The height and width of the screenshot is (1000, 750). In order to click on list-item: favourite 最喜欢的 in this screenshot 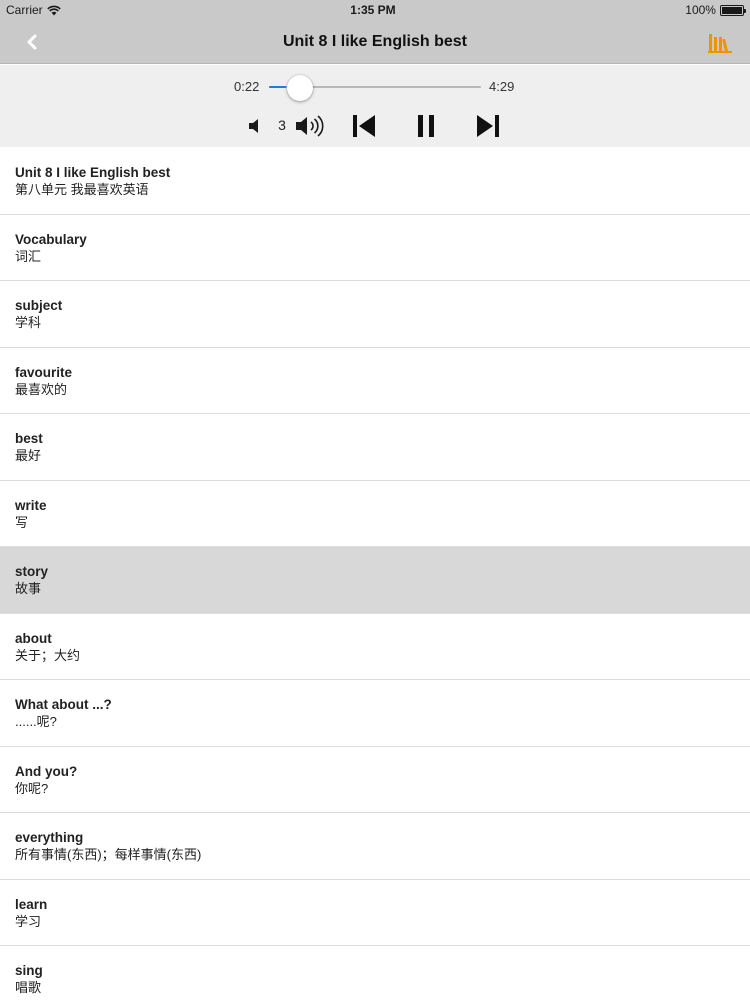, I will do `click(375, 380)`.